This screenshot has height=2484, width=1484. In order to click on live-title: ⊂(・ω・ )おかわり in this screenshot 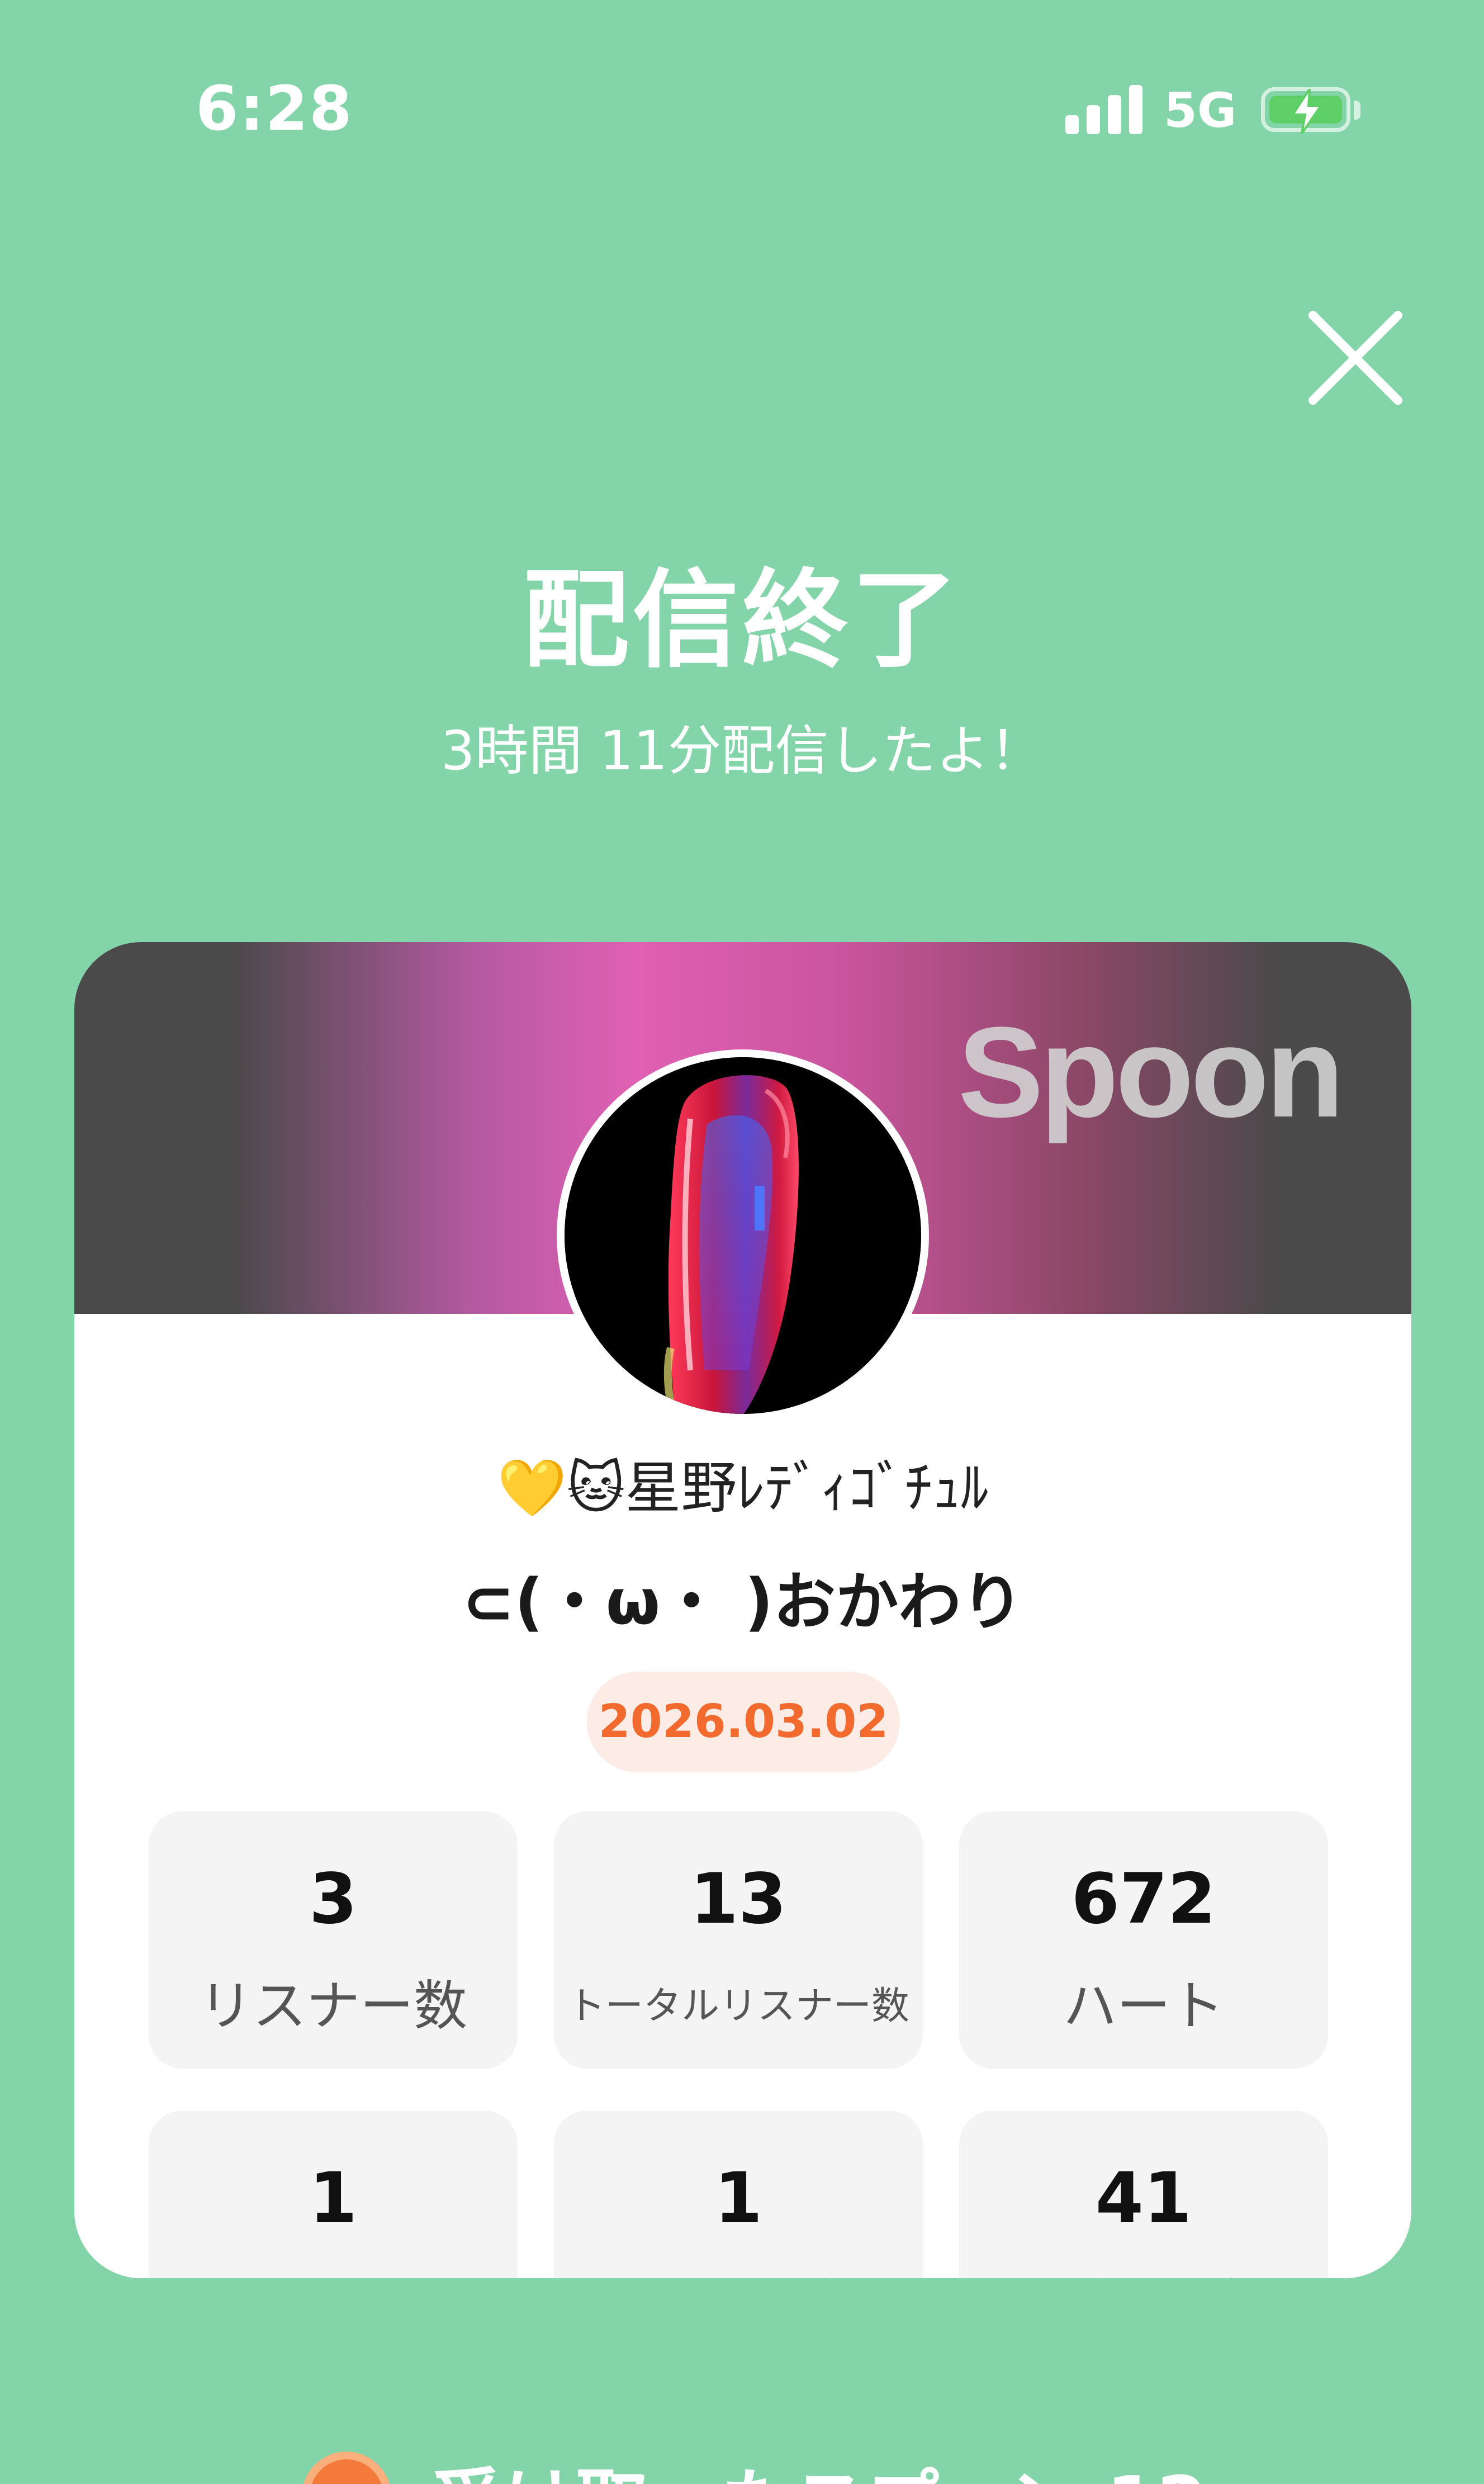, I will do `click(743, 1602)`.